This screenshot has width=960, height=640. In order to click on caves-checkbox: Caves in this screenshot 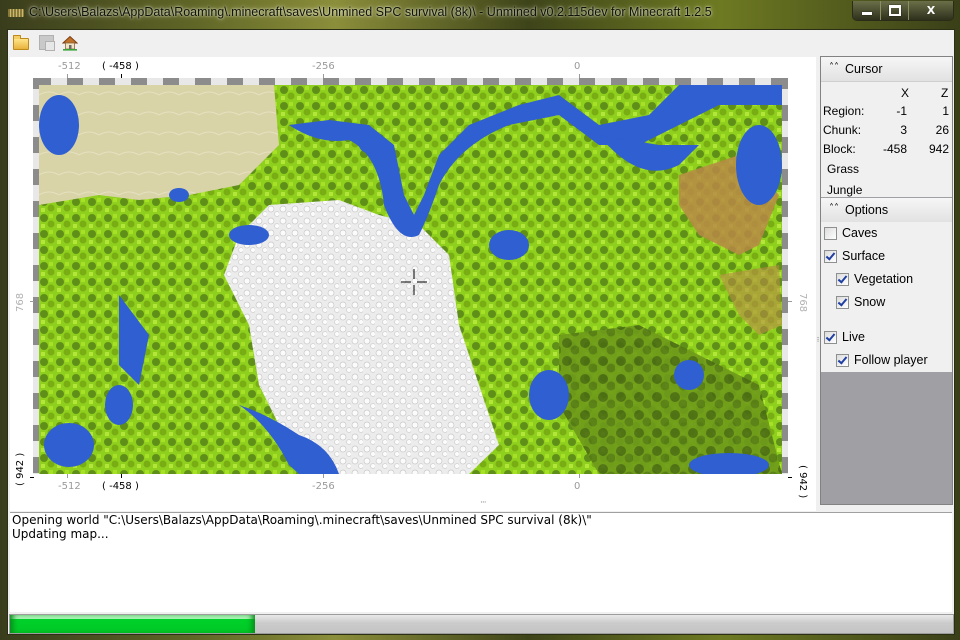, I will do `click(850, 233)`.